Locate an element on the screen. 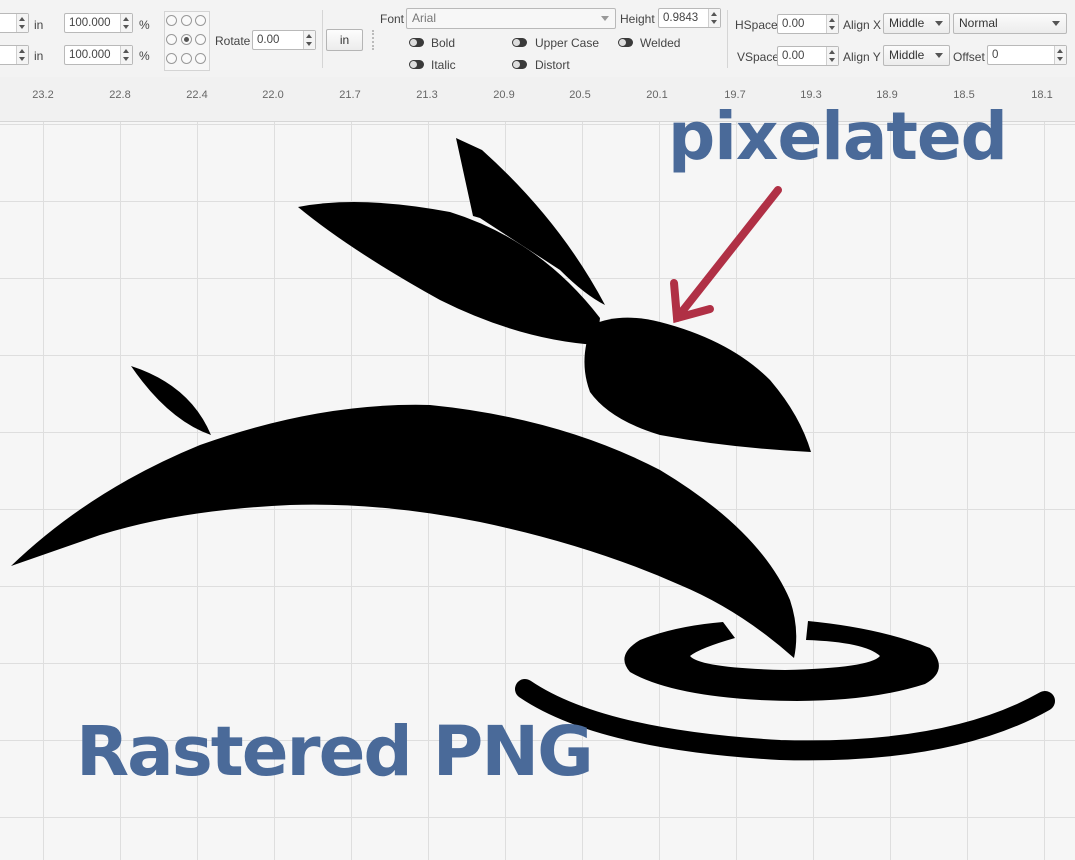  rabbit-front-ear is located at coordinates (449, 273).